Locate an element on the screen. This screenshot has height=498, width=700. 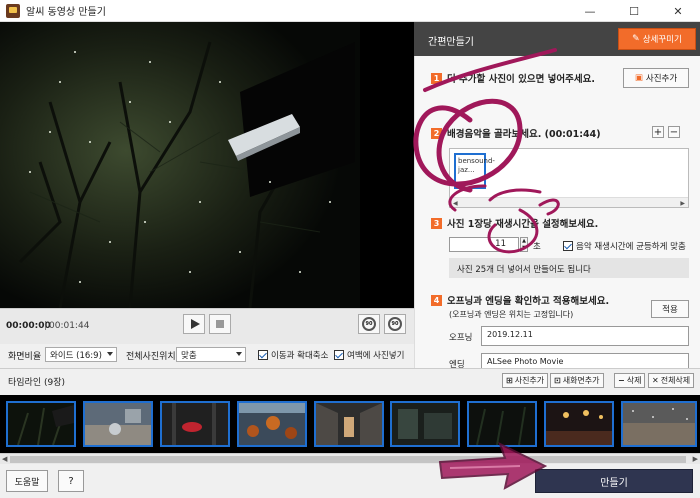
delete-all-label: 전체삭제 is located at coordinates (675, 380).